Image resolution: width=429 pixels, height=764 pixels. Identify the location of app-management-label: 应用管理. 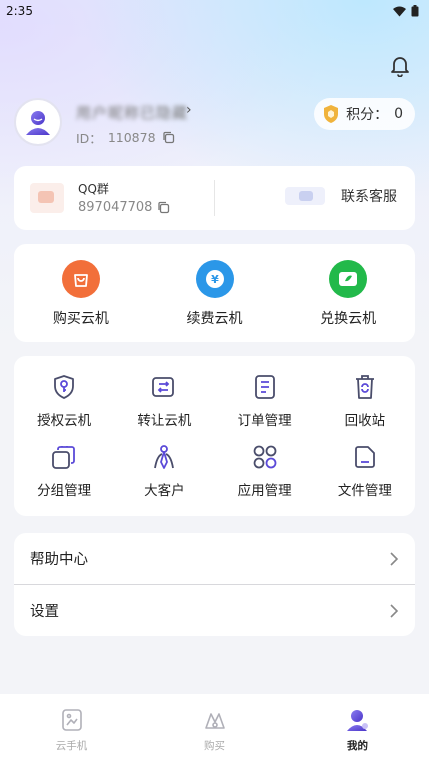
(264, 491).